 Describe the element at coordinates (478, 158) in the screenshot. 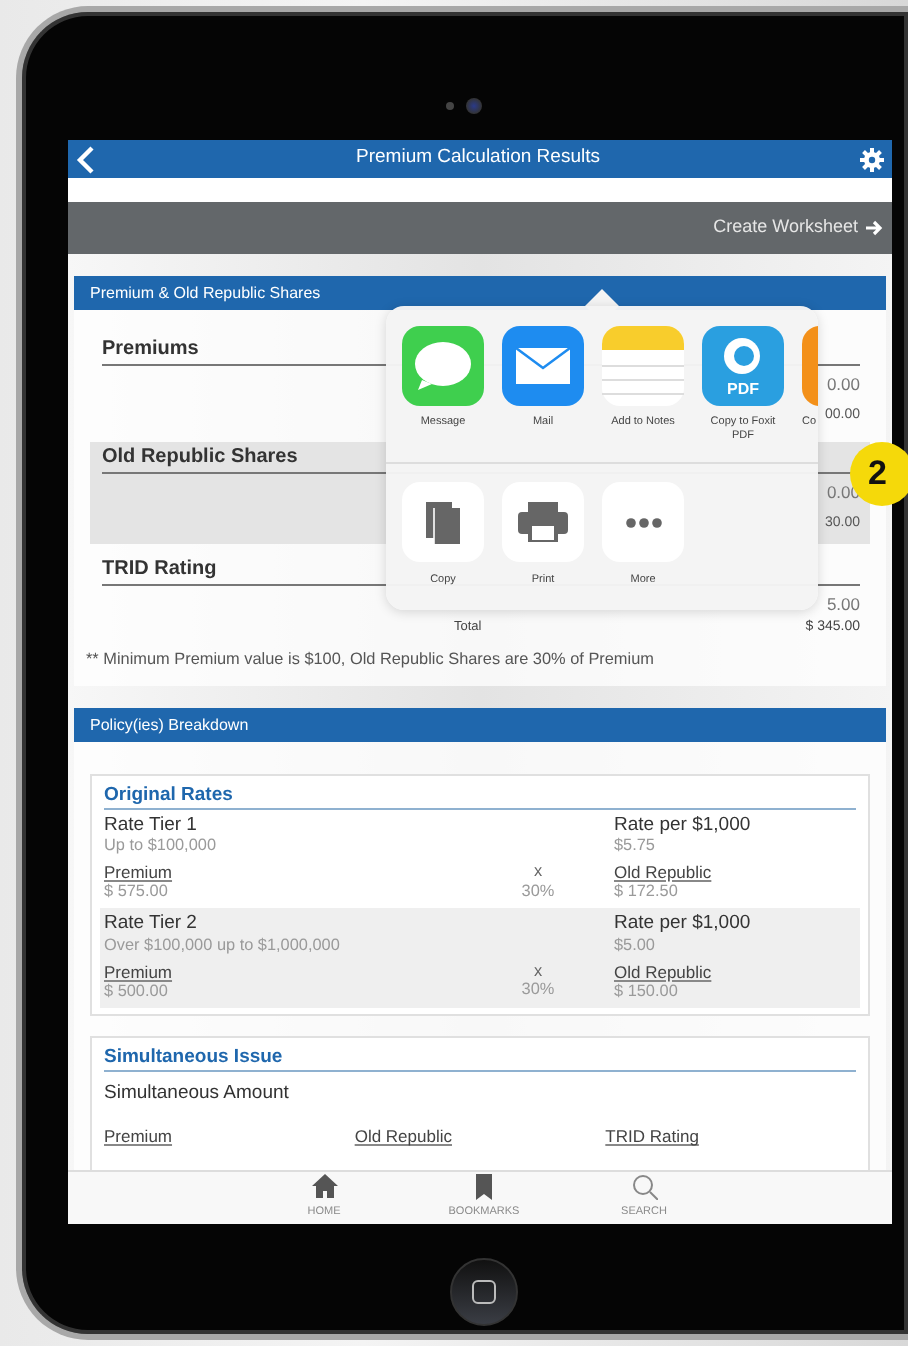

I see `page-title: Premium Calculation Results` at that location.